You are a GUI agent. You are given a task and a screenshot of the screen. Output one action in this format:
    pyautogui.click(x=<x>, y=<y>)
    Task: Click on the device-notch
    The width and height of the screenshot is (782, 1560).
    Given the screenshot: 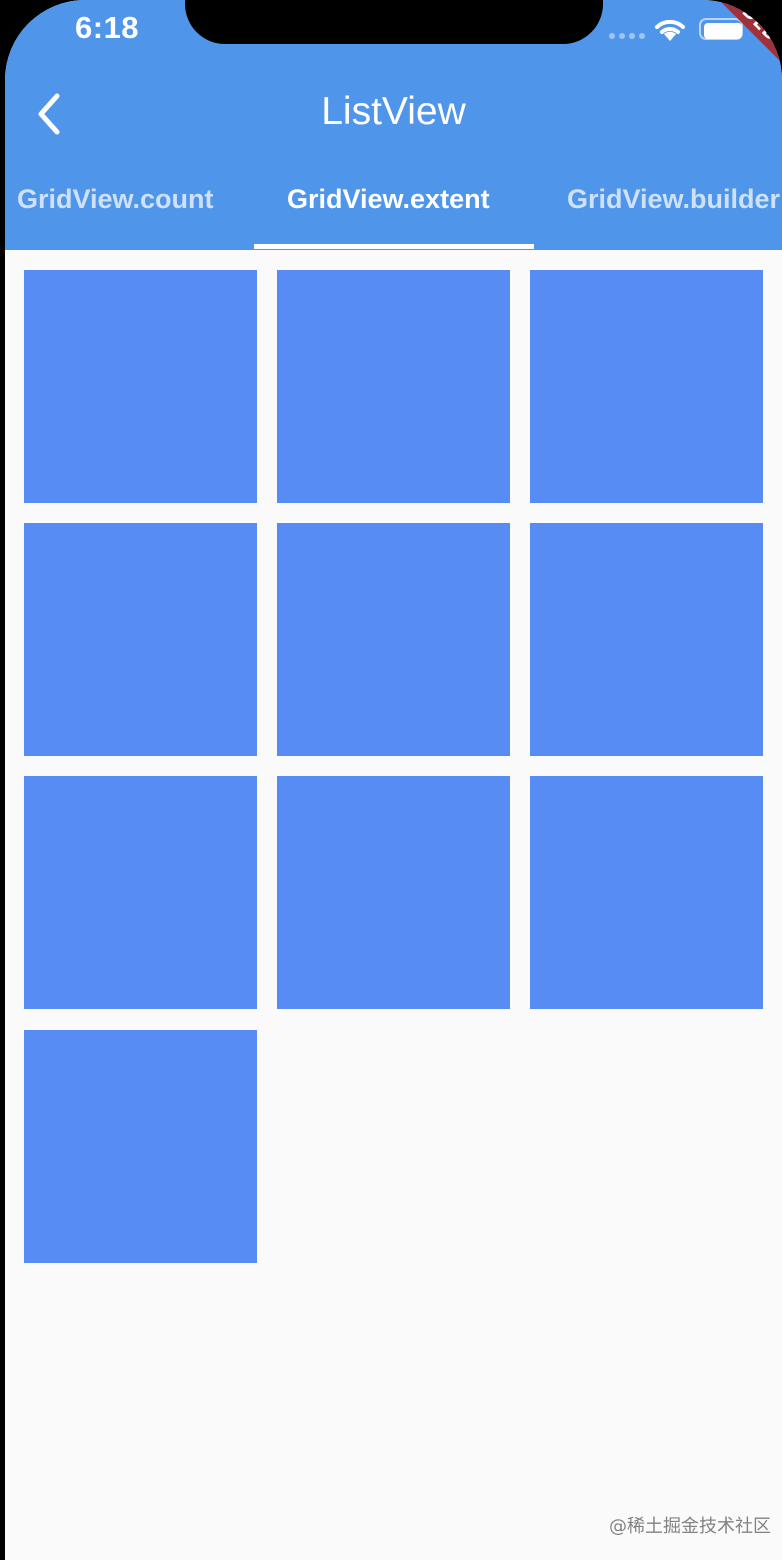 What is the action you would take?
    pyautogui.click(x=394, y=22)
    